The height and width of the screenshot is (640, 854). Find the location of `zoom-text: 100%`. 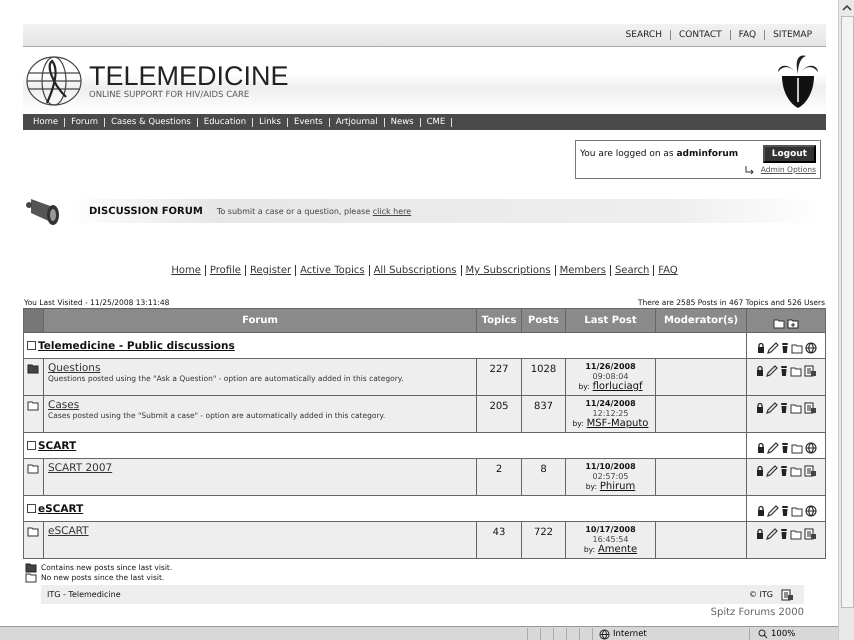

zoom-text: 100% is located at coordinates (783, 634).